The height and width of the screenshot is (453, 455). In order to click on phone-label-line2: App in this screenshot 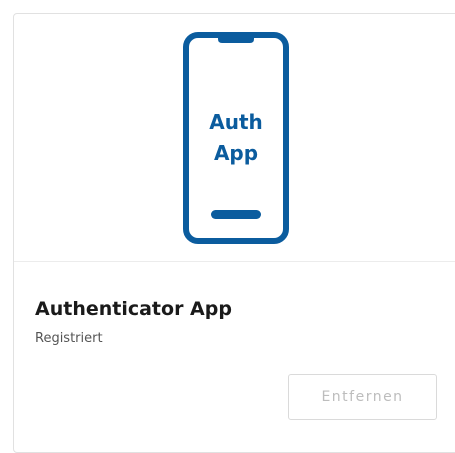, I will do `click(236, 153)`.